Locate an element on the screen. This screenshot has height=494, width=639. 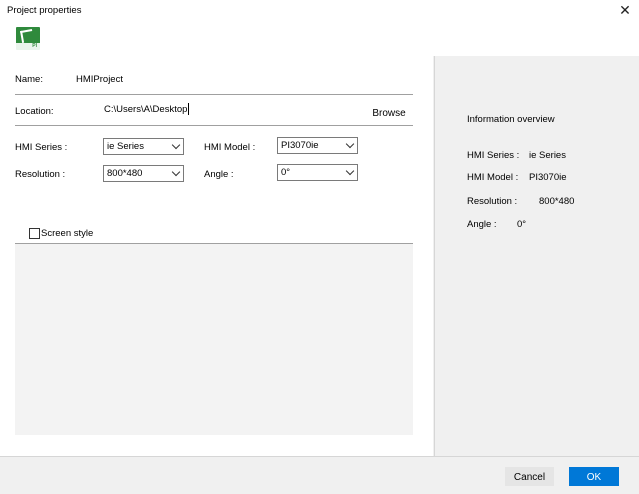
hmi-model-value: PI3070ie is located at coordinates (300, 145).